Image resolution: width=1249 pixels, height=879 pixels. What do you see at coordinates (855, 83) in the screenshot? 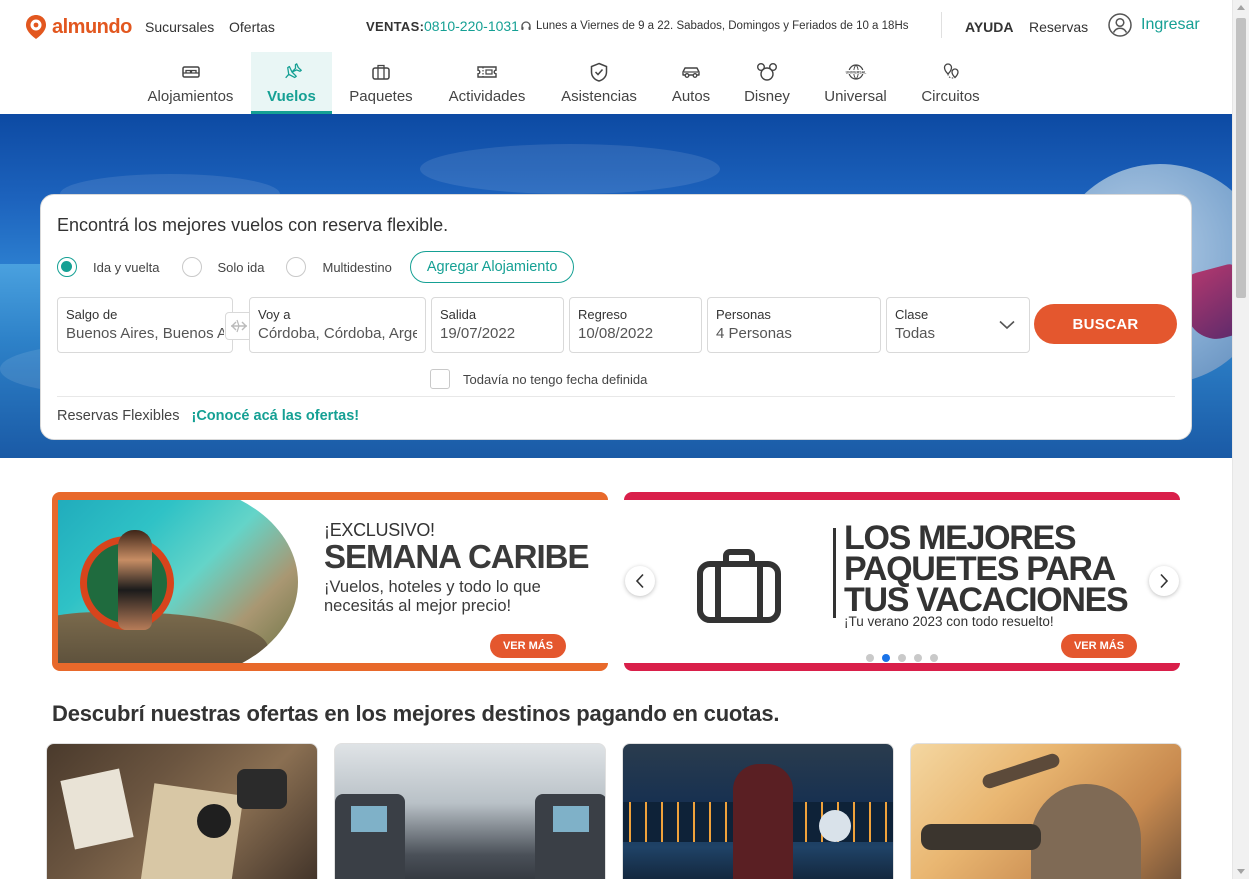
I see `nav-universal: UNIVERSAL Universal` at bounding box center [855, 83].